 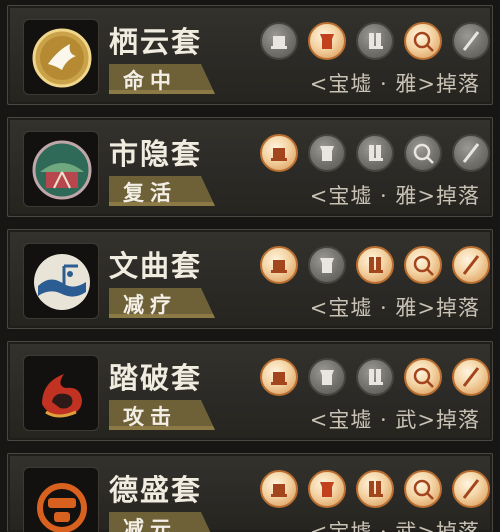 What do you see at coordinates (62, 507) in the screenshot?
I see `orange-coin-emblem-icon` at bounding box center [62, 507].